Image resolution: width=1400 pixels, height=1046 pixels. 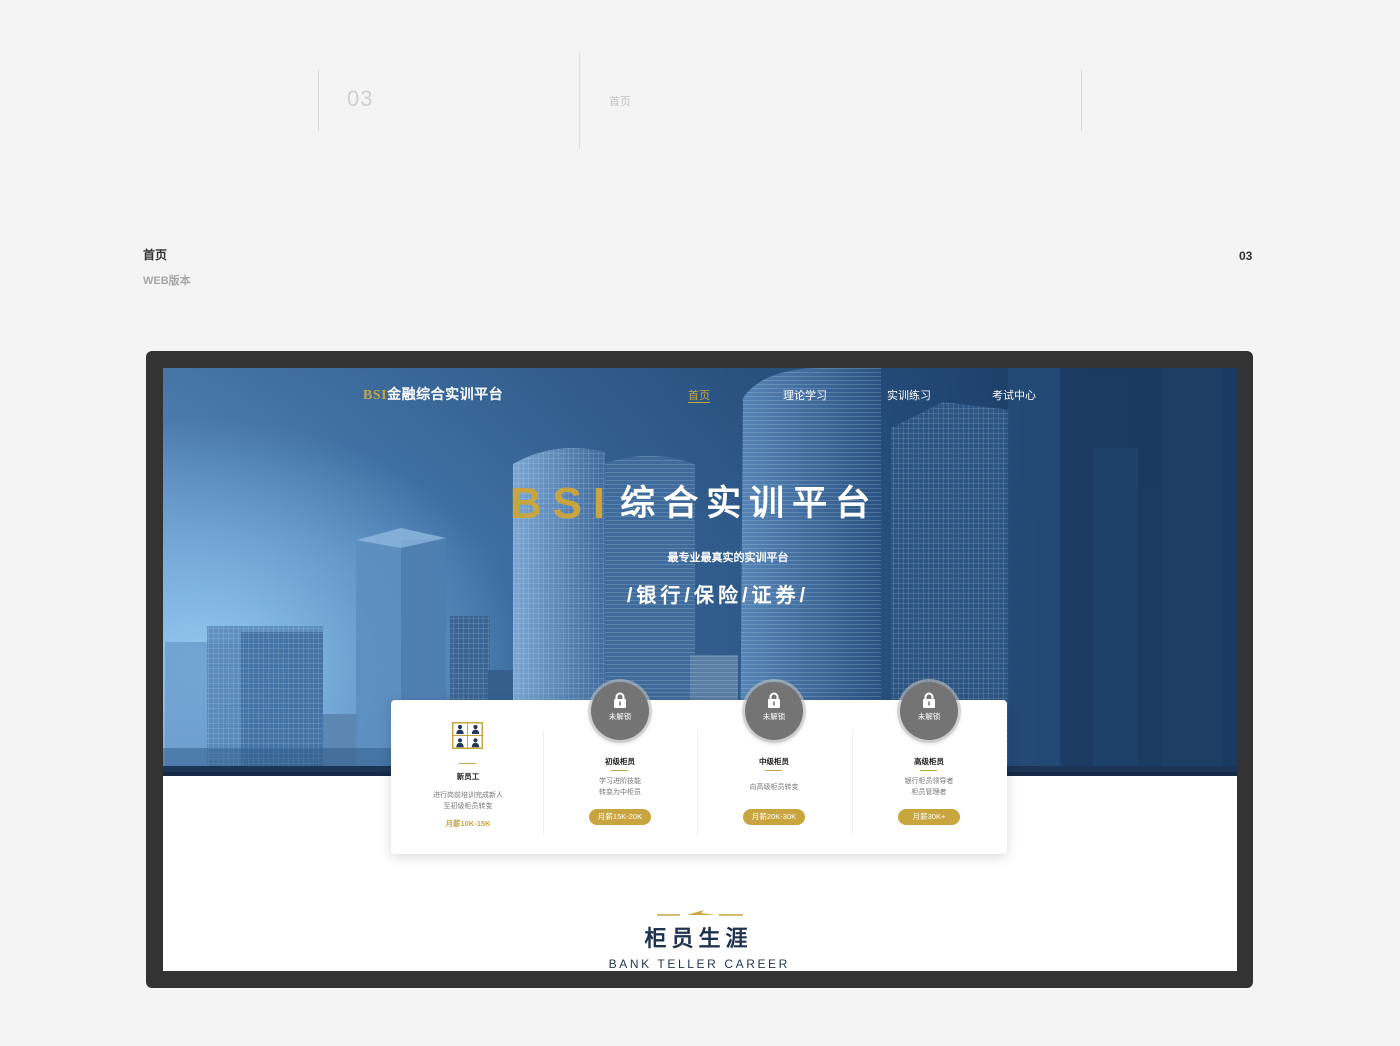 What do you see at coordinates (167, 281) in the screenshot?
I see `section-subtitle: WEB版本` at bounding box center [167, 281].